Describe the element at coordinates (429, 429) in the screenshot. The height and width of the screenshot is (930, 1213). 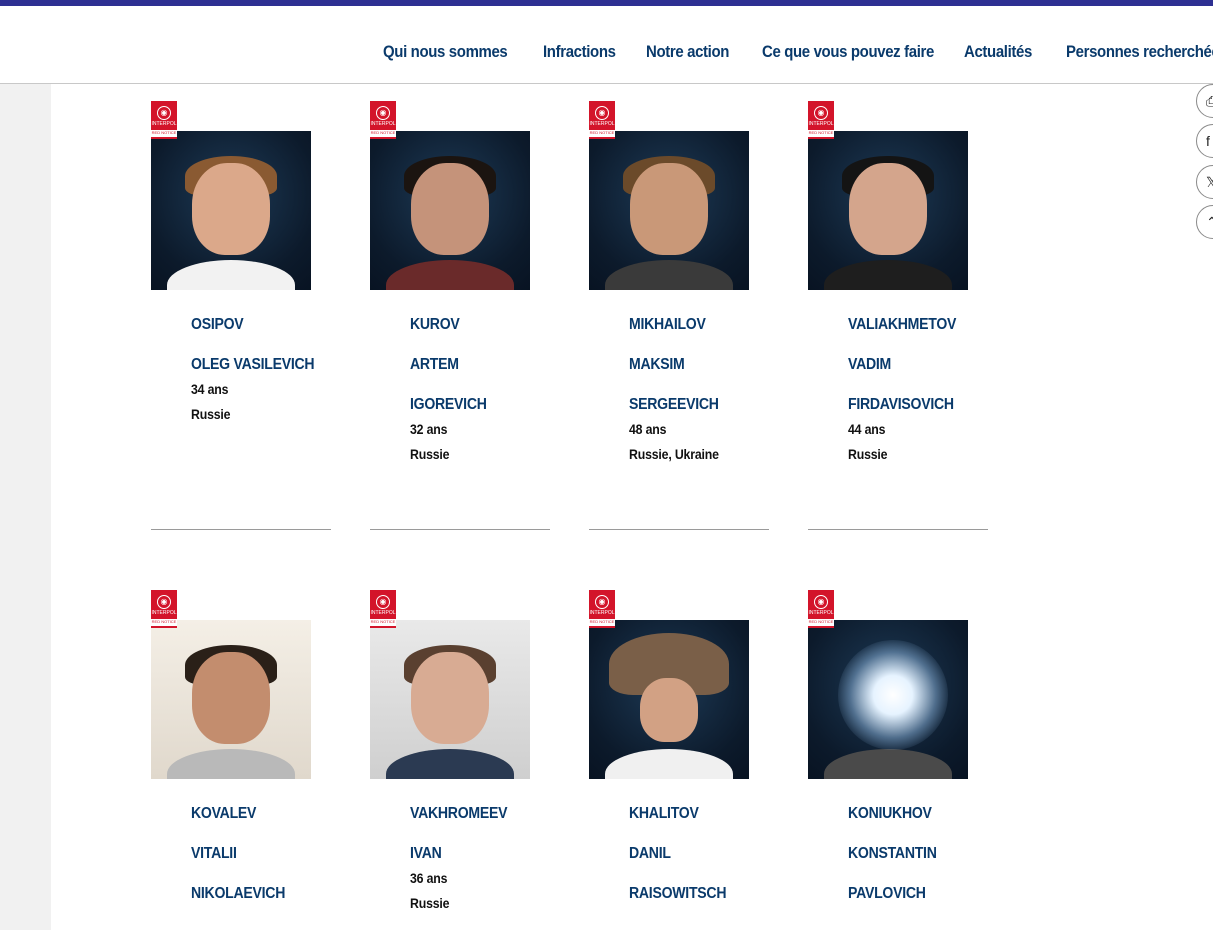
I see `age-text: 32 ans` at that location.